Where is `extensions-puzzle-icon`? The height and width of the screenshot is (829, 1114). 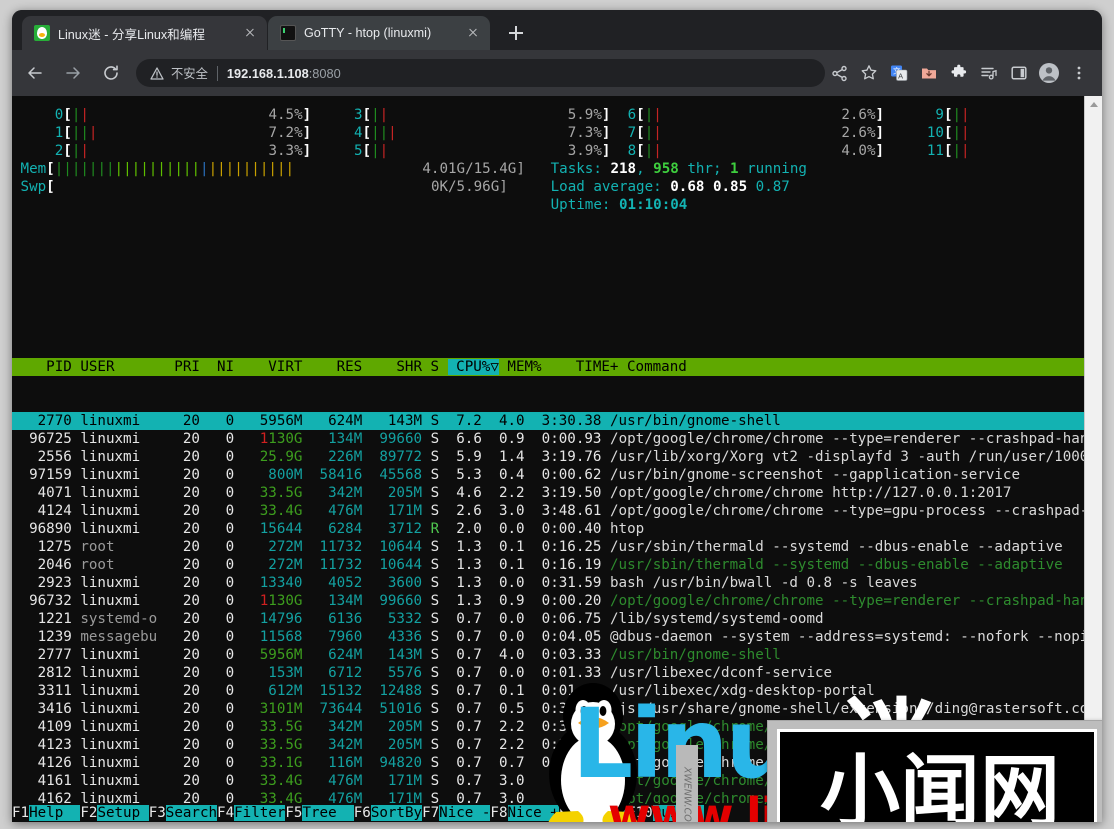
extensions-puzzle-icon is located at coordinates (959, 73).